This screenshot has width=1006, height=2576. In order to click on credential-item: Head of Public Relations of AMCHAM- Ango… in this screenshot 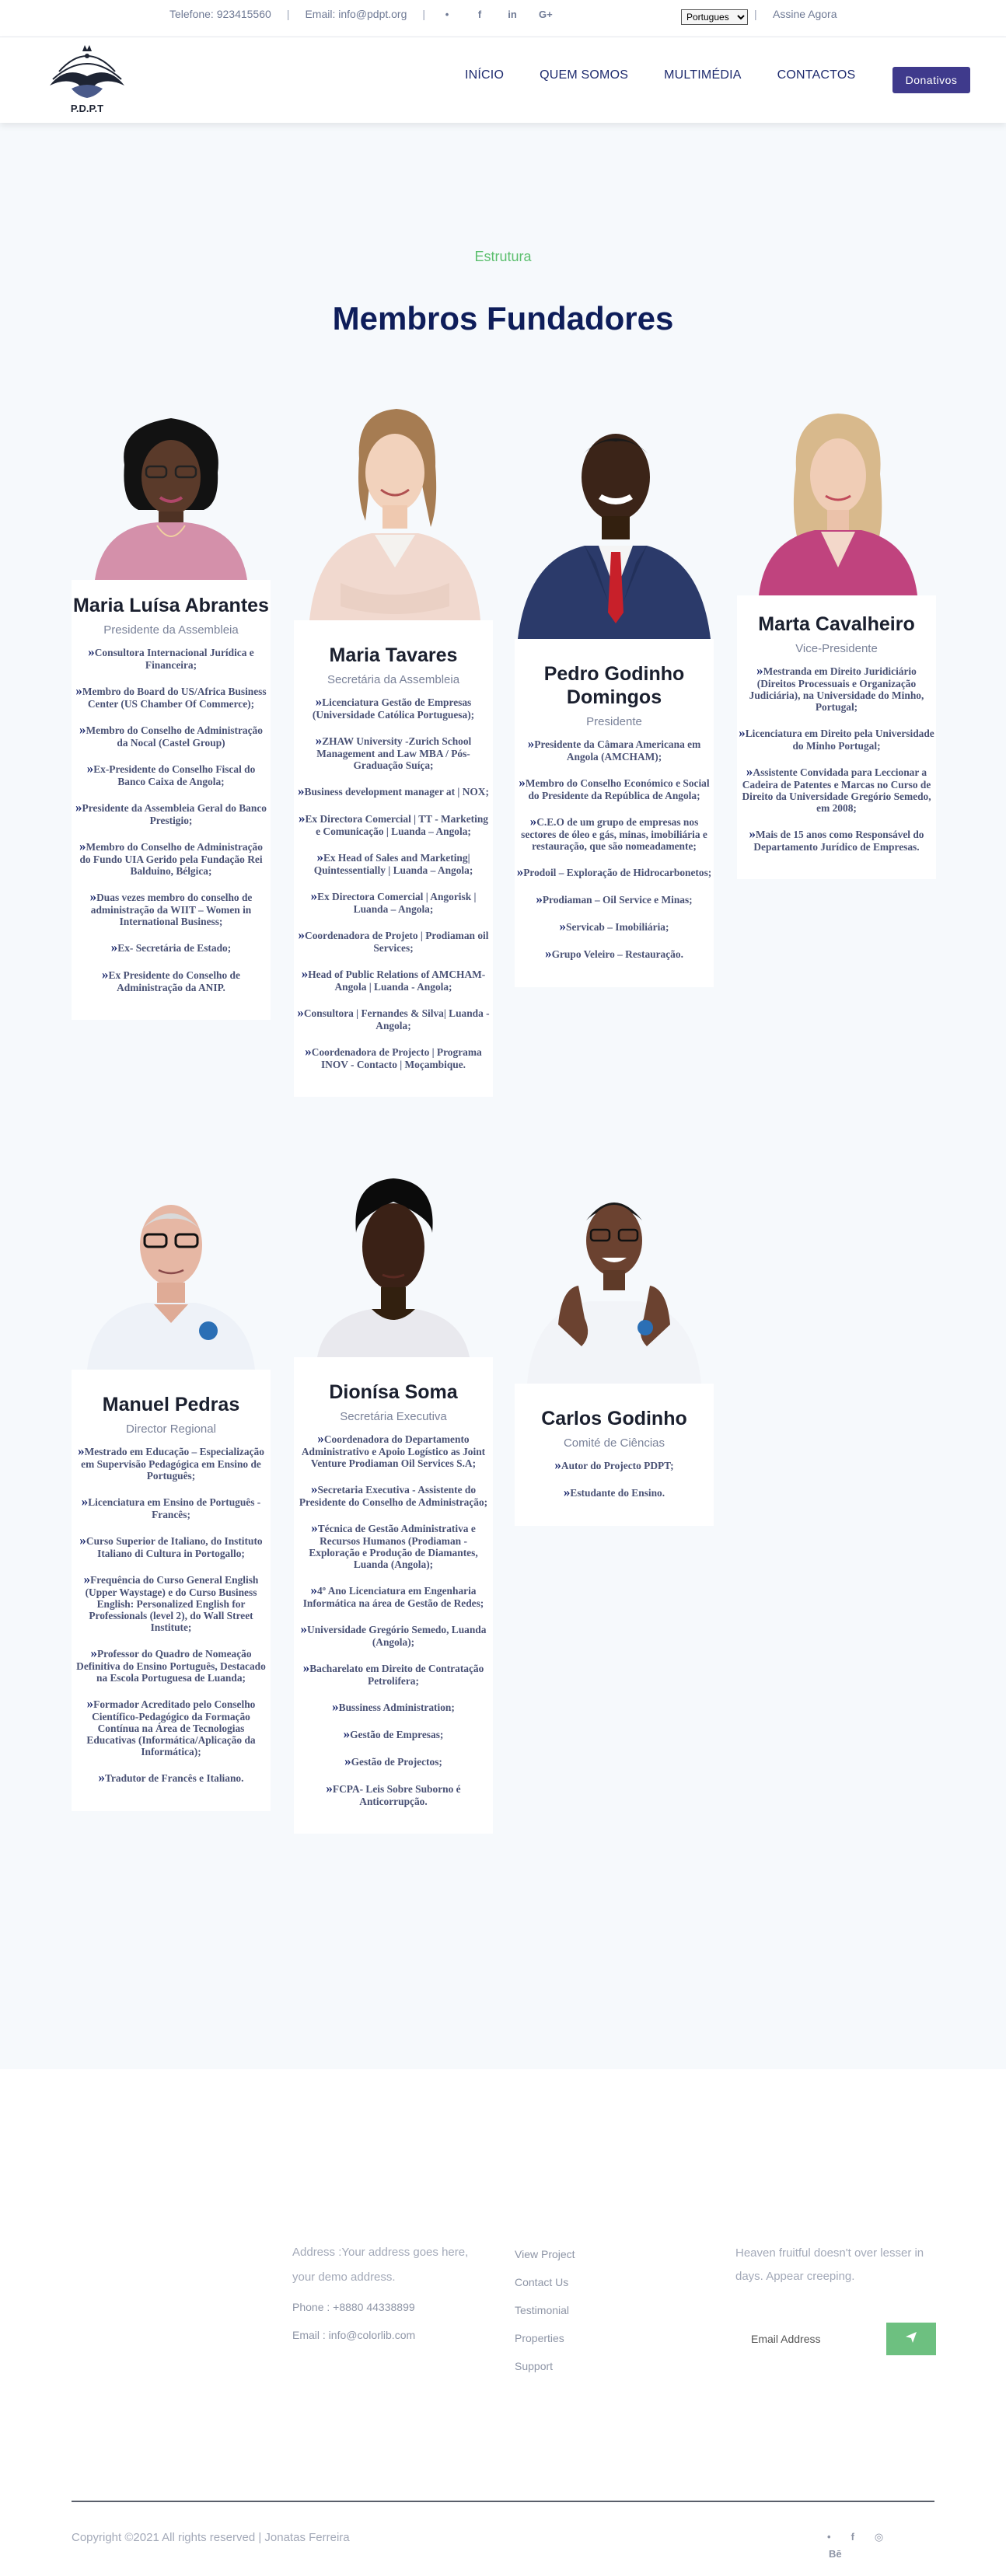, I will do `click(393, 980)`.